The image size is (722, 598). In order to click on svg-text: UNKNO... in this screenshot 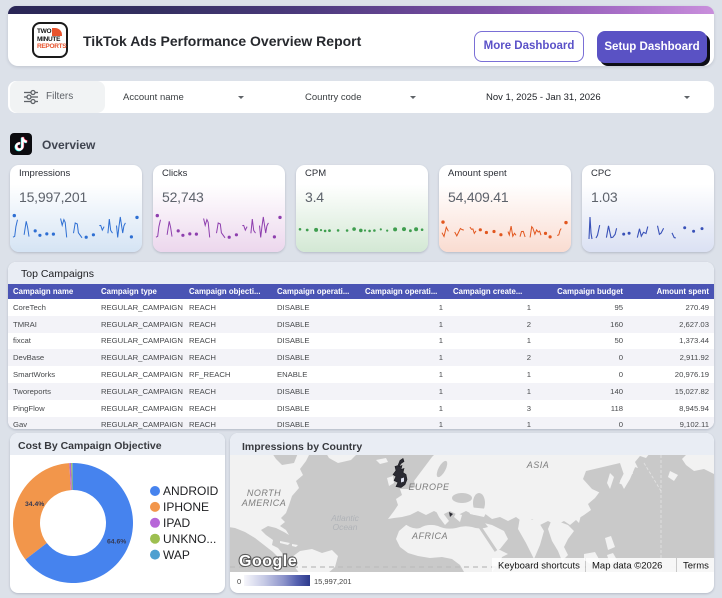, I will do `click(189, 539)`.